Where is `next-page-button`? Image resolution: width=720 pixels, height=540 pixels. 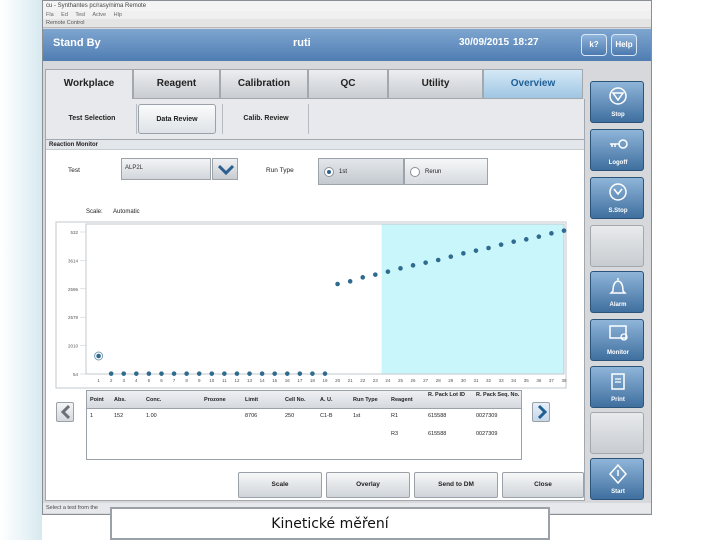 next-page-button is located at coordinates (541, 412).